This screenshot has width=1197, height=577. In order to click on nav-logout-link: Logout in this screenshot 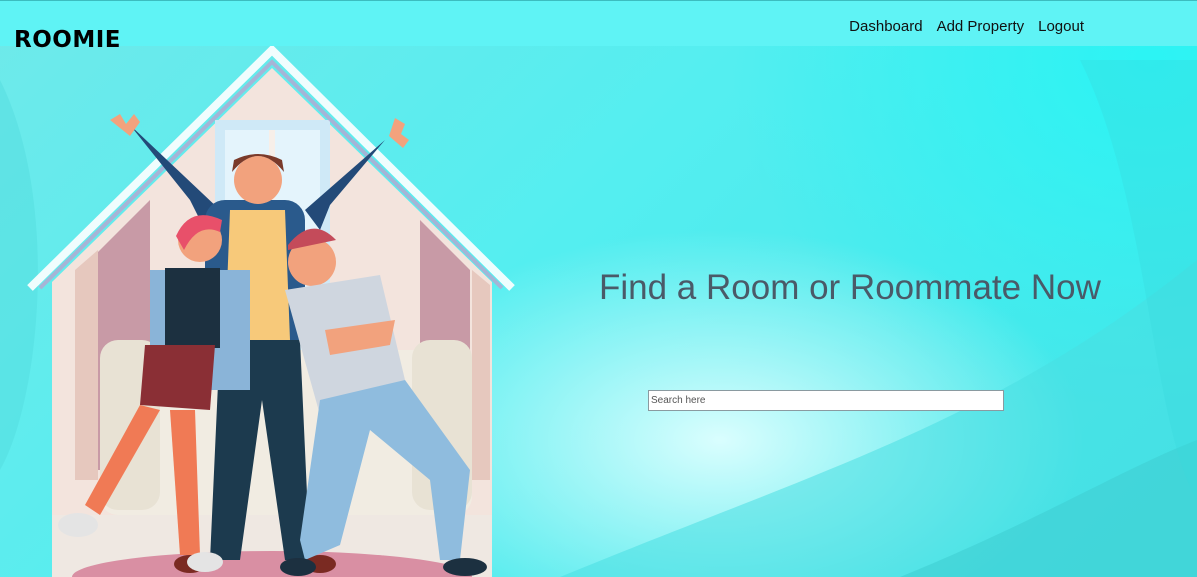, I will do `click(1061, 26)`.